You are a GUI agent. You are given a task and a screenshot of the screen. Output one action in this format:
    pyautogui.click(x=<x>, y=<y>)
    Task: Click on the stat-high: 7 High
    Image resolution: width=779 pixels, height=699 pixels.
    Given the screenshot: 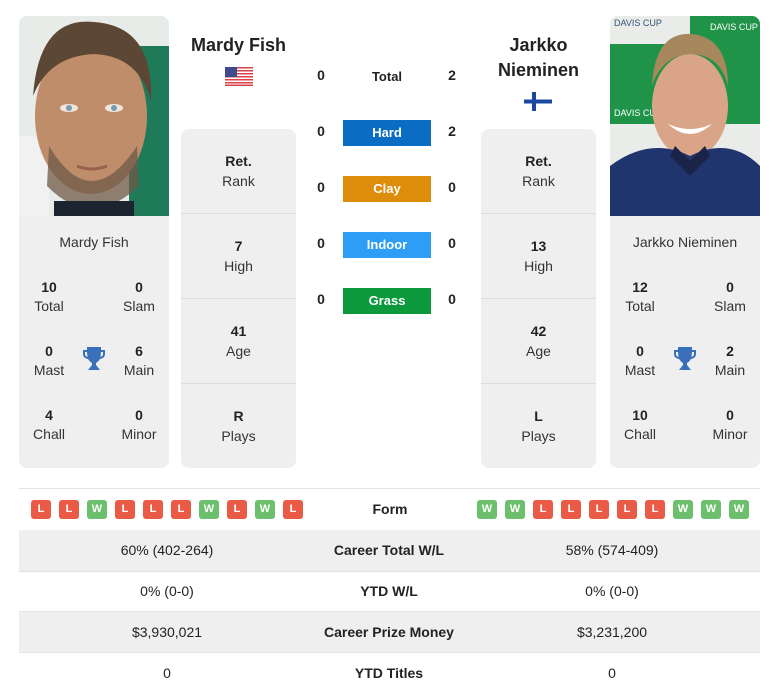 What is the action you would take?
    pyautogui.click(x=238, y=256)
    